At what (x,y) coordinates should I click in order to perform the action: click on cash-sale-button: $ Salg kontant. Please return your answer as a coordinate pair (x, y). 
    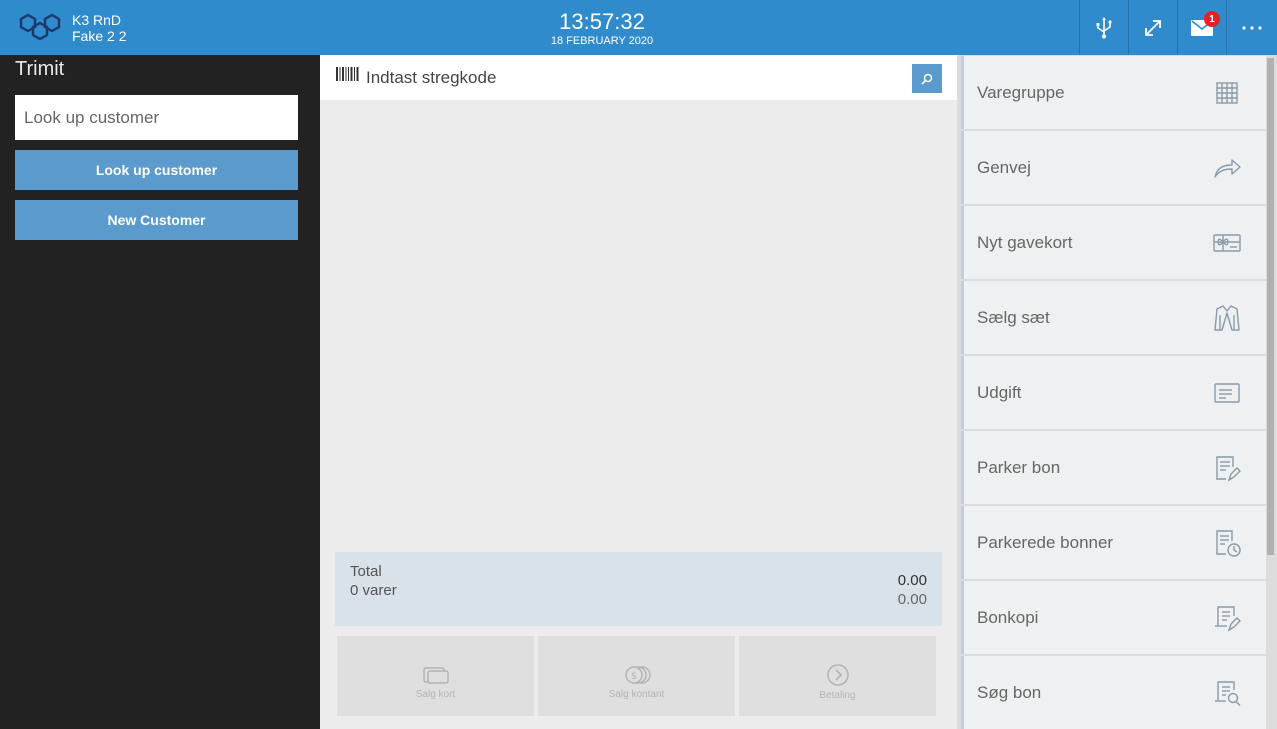
    Looking at the image, I should click on (636, 676).